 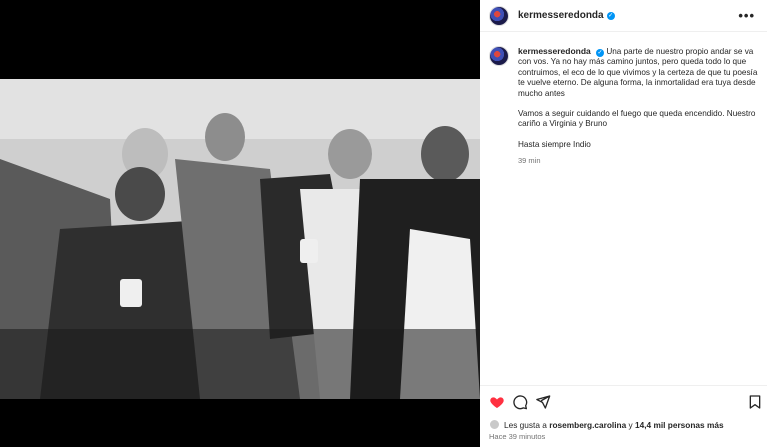 What do you see at coordinates (525, 424) in the screenshot?
I see `likes-prefix: Les gusta a` at bounding box center [525, 424].